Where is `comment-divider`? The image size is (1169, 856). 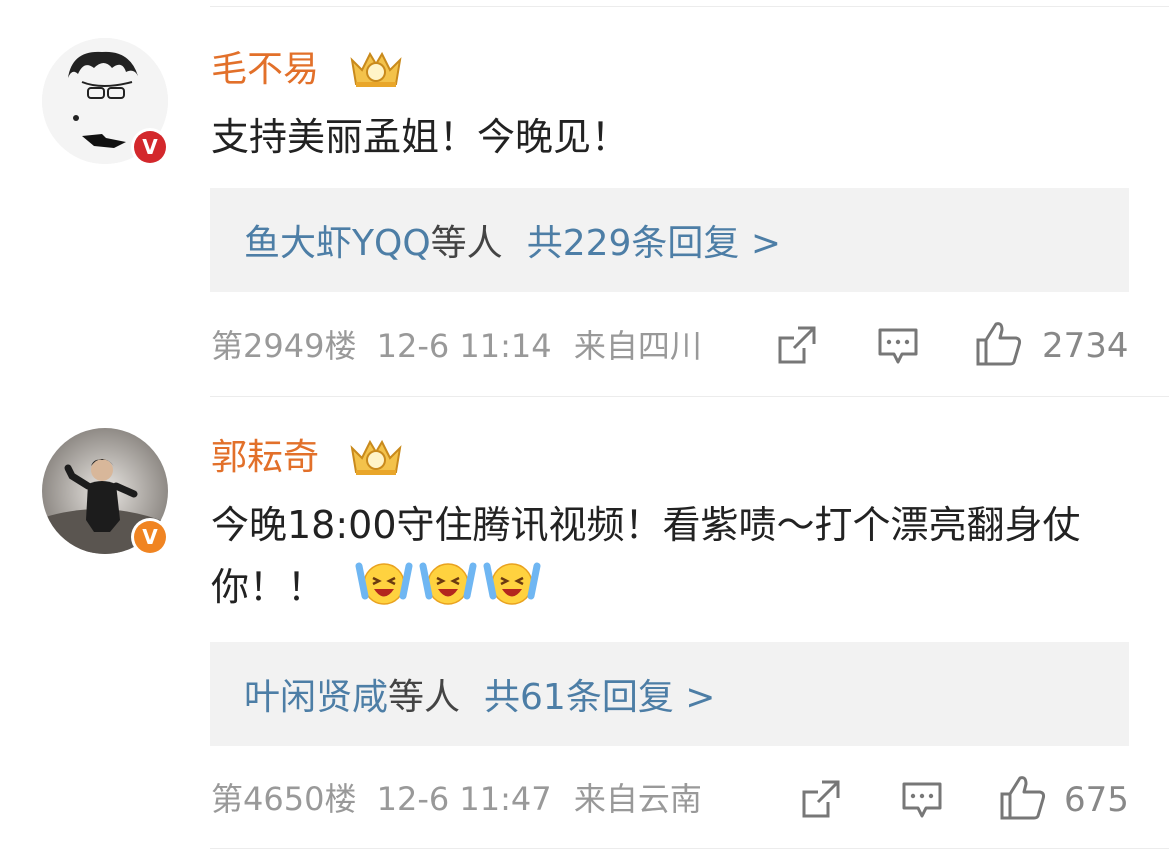 comment-divider is located at coordinates (689, 396).